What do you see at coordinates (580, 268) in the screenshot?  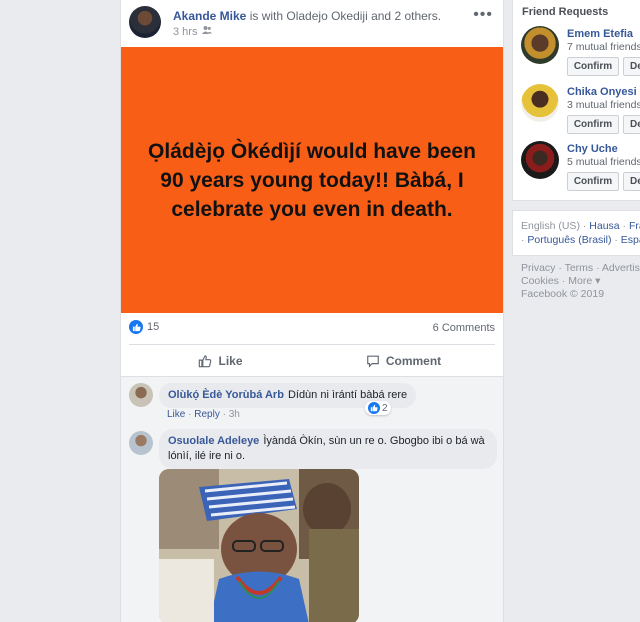 I see `footer-links-privacy-terms: Privacy · Terms · Advertising` at bounding box center [580, 268].